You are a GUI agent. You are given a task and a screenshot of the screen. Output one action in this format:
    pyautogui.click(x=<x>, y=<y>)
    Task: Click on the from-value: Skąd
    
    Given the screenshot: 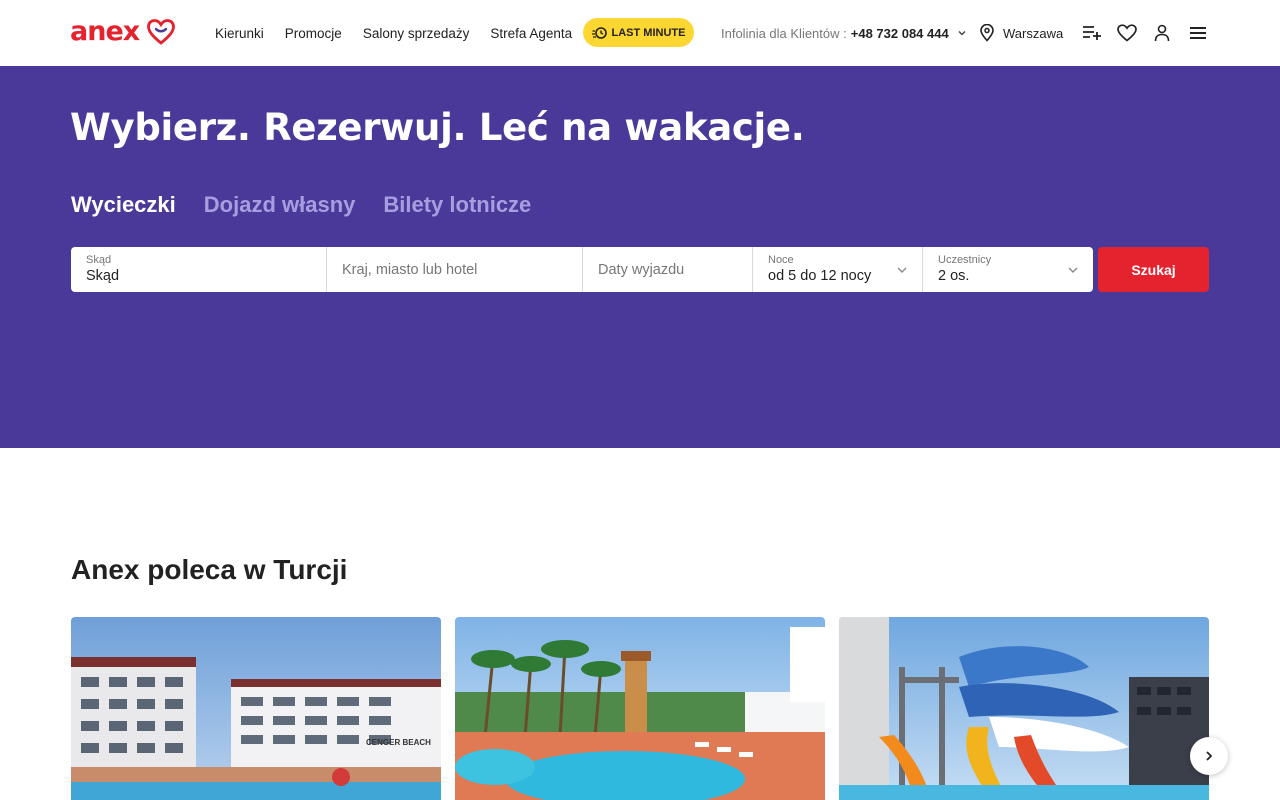 What is the action you would take?
    pyautogui.click(x=103, y=276)
    